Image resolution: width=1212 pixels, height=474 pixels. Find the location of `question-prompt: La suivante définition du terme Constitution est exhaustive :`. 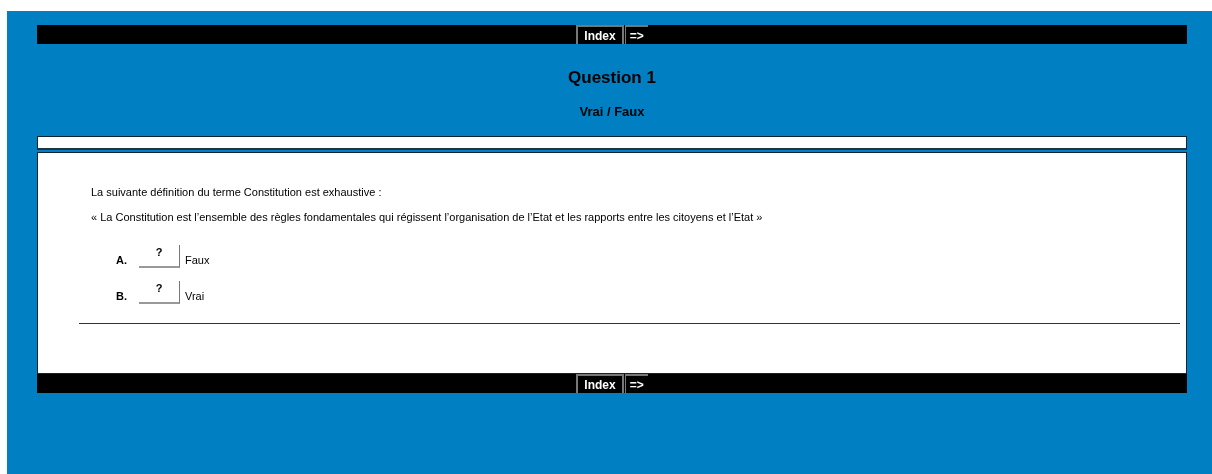

question-prompt: La suivante définition du terme Constitution est exhaustive : is located at coordinates (237, 192).